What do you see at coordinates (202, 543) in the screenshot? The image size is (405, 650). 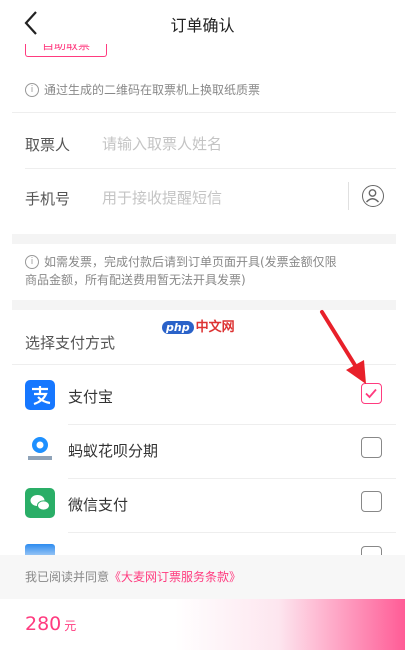 I see `payment-option-more` at bounding box center [202, 543].